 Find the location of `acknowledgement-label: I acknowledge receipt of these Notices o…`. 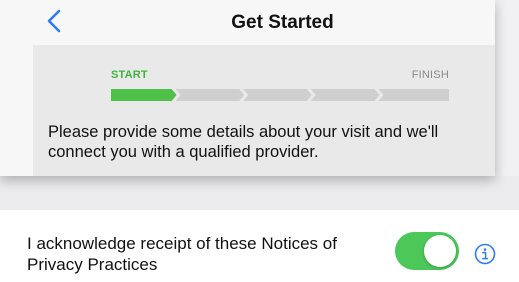

acknowledgement-label: I acknowledge receipt of these Notices o… is located at coordinates (182, 254).